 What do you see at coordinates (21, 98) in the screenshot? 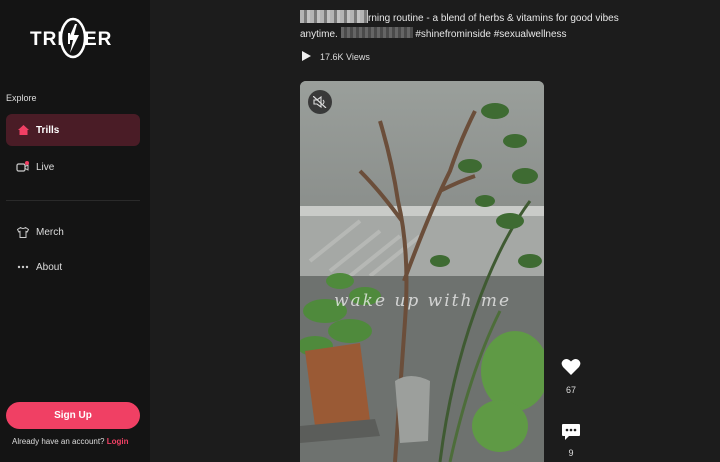
I see `explore-heading: Explore` at bounding box center [21, 98].